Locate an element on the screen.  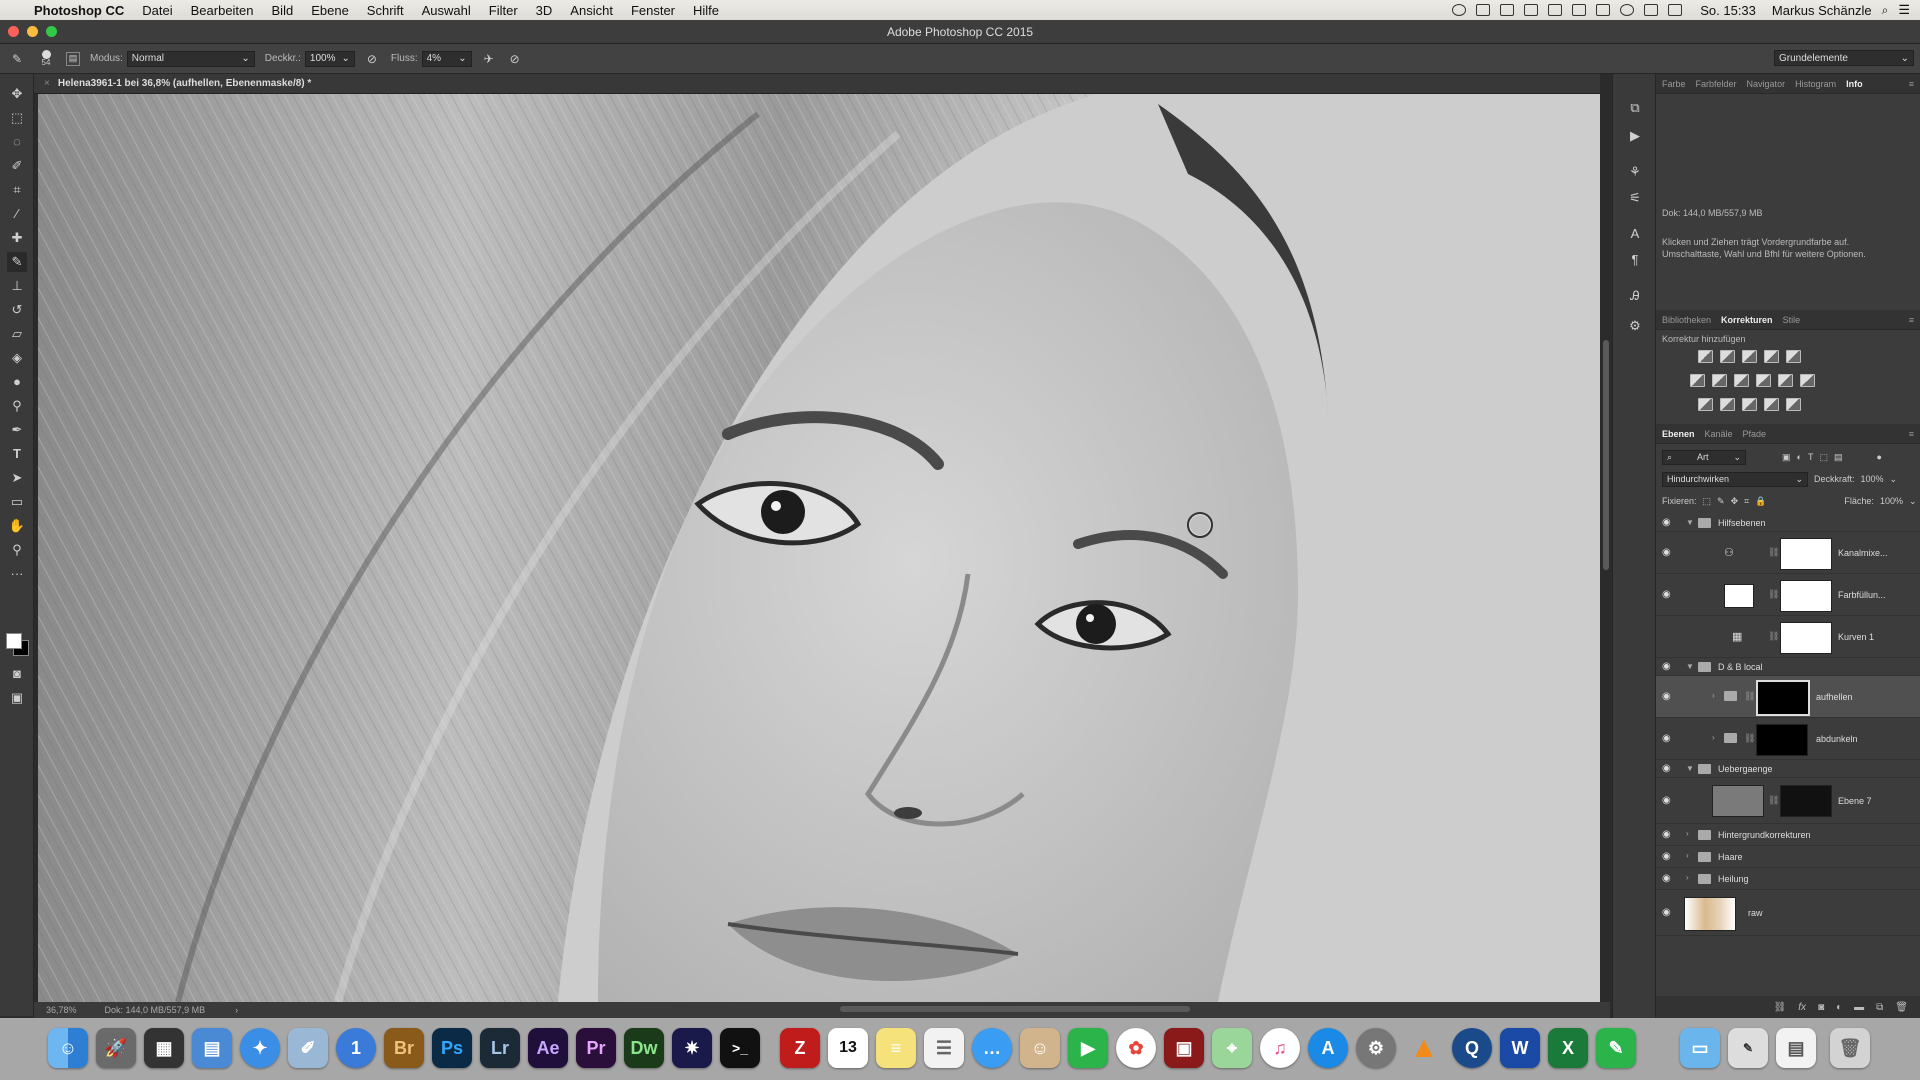
tab-stile: Stile is located at coordinates (1792, 320).